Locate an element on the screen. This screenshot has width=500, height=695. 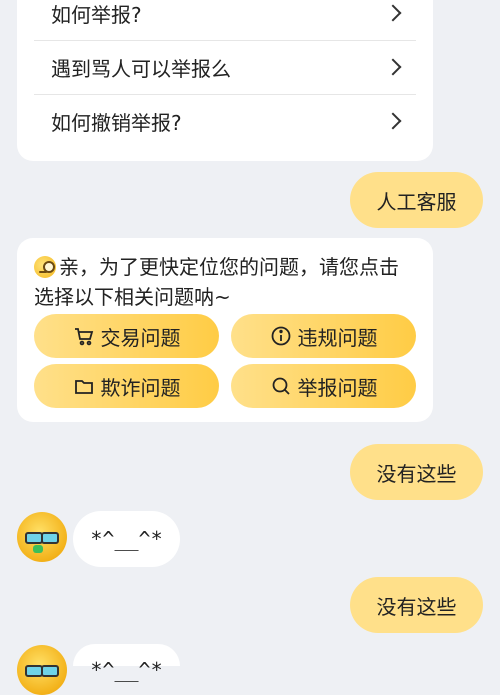
category-label: 举报问题 is located at coordinates (337, 387).